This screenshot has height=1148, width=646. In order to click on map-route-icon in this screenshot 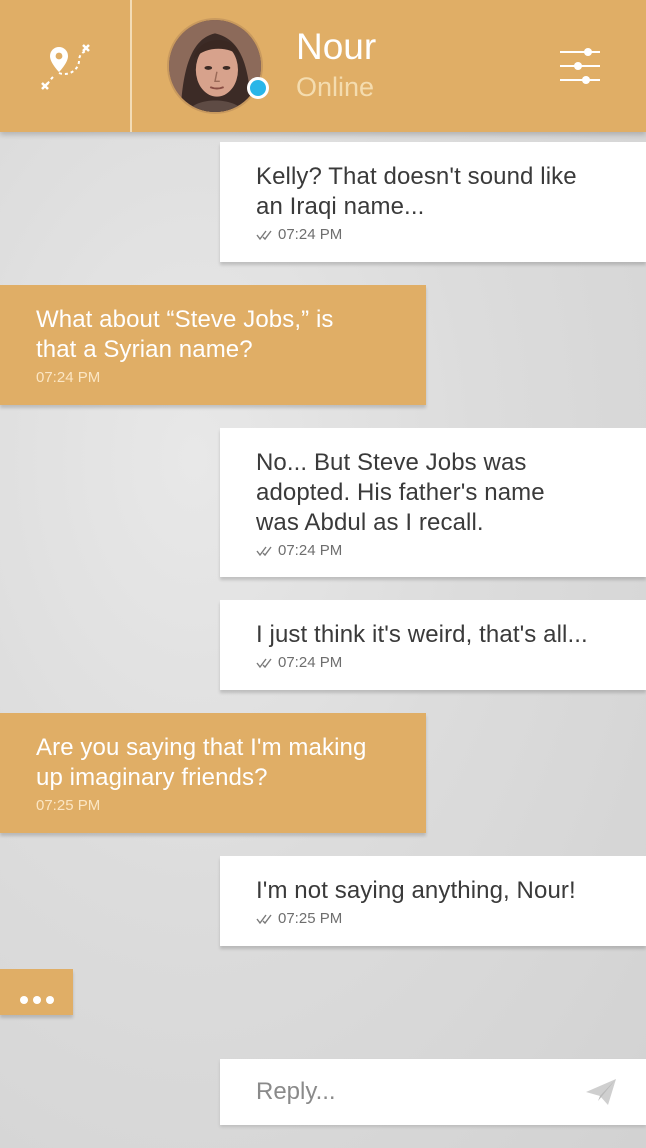, I will do `click(65, 67)`.